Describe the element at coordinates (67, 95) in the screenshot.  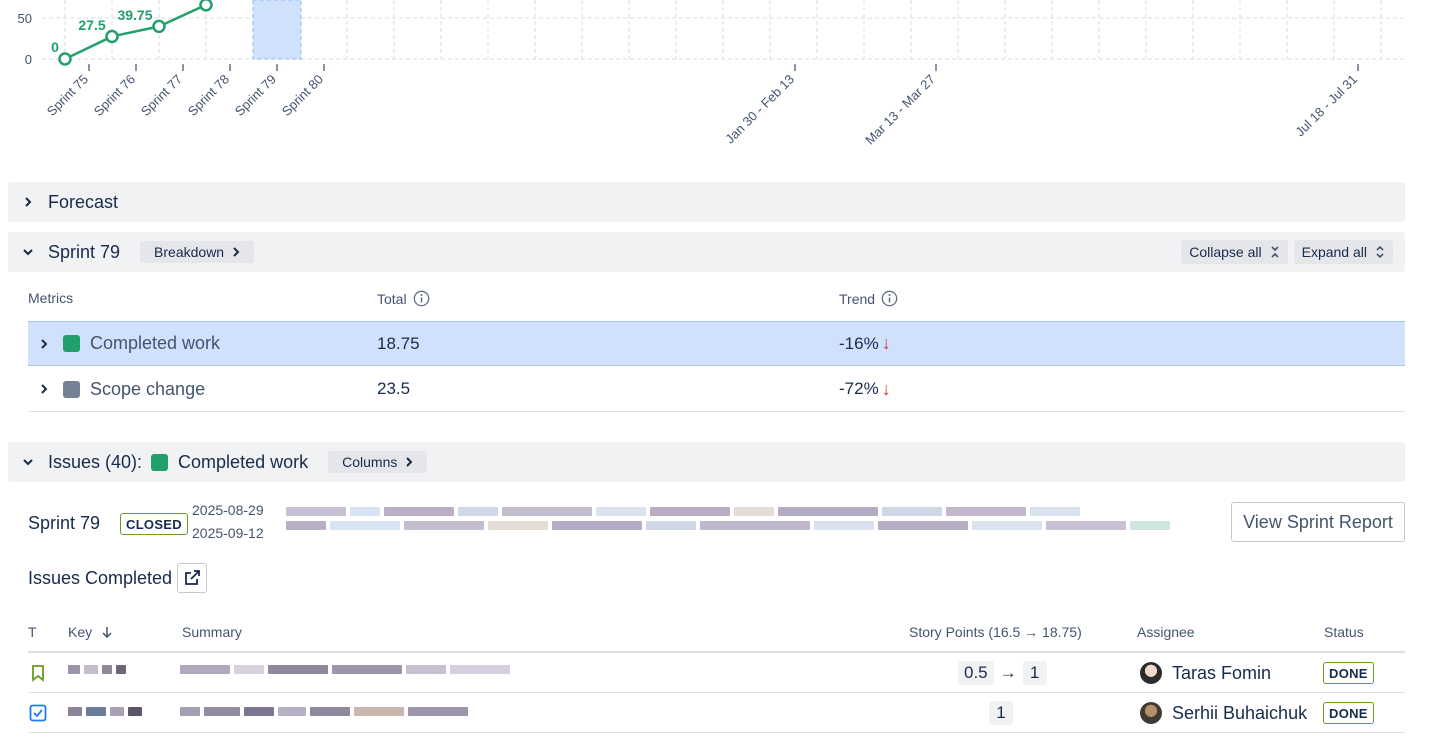
I see `x-tick-label: Sprint 75` at that location.